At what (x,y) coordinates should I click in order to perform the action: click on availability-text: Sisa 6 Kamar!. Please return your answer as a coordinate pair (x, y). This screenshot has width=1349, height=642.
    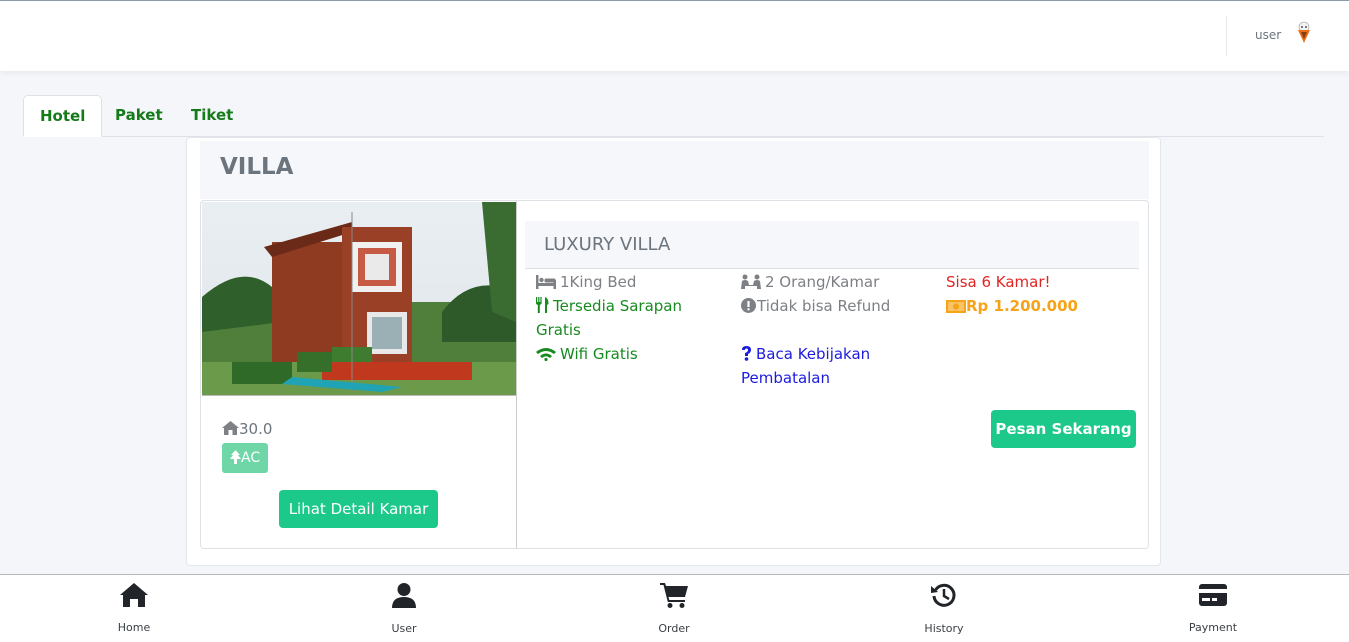
    Looking at the image, I should click on (998, 282).